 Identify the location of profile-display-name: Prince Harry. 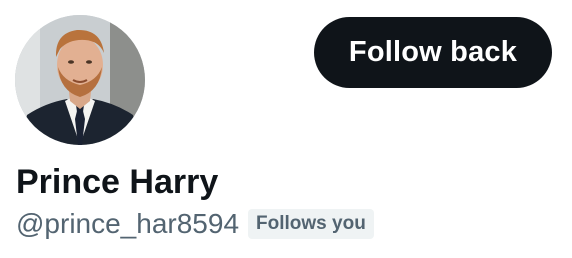
(117, 182).